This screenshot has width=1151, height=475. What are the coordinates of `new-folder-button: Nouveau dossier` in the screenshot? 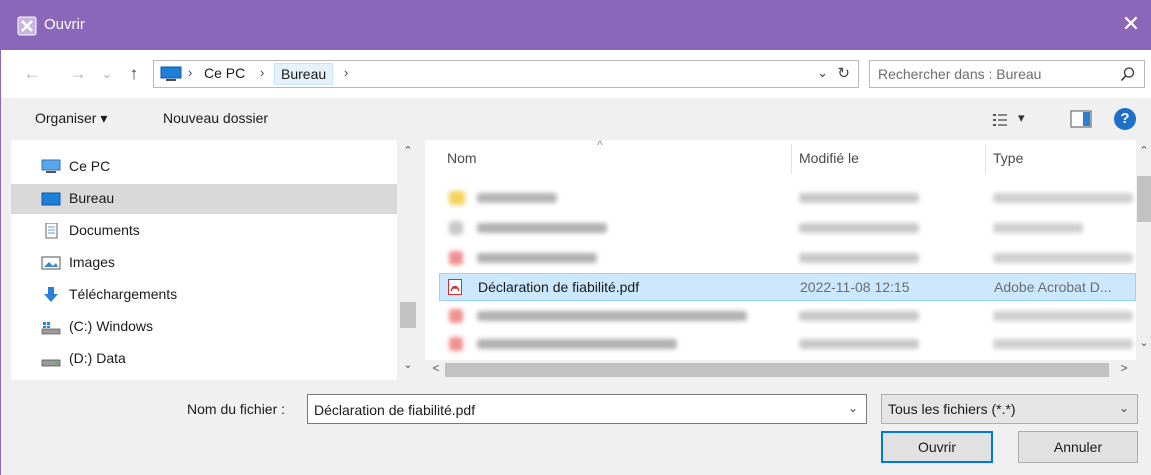 It's located at (215, 118).